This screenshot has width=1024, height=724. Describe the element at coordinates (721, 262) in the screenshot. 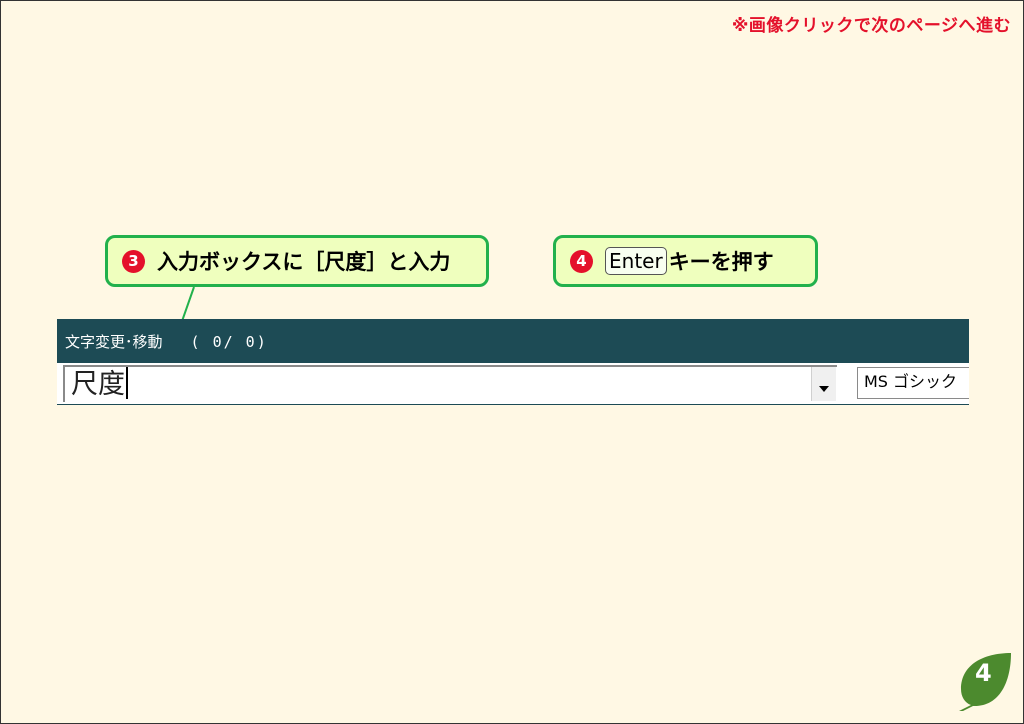

I see `callout-text: キーを押す` at that location.